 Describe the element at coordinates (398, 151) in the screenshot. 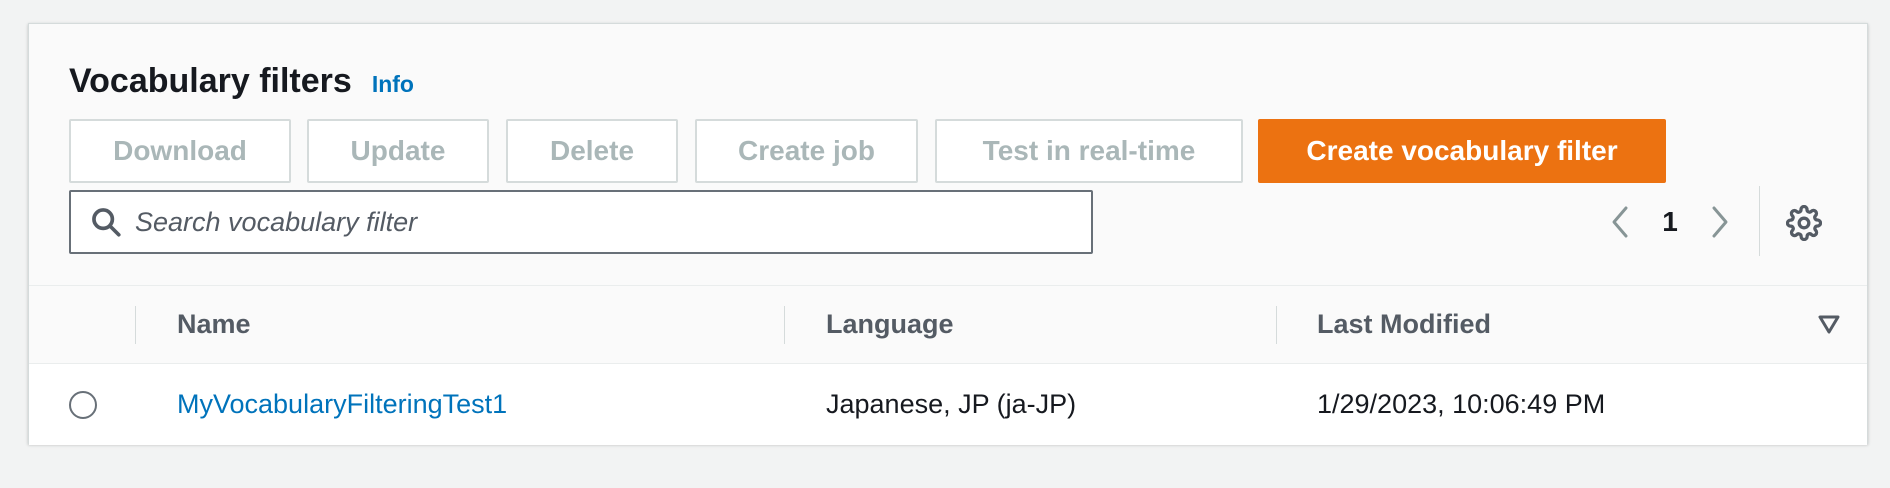

I see `update-button: Update` at that location.